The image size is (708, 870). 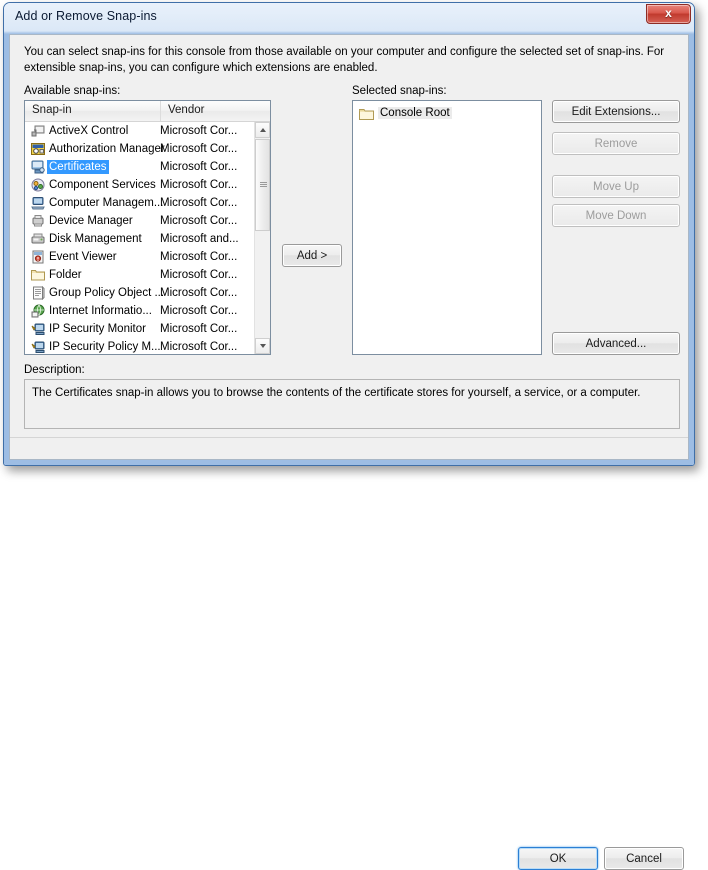 I want to click on snapin-name: Authorization Manager, so click(x=107, y=149).